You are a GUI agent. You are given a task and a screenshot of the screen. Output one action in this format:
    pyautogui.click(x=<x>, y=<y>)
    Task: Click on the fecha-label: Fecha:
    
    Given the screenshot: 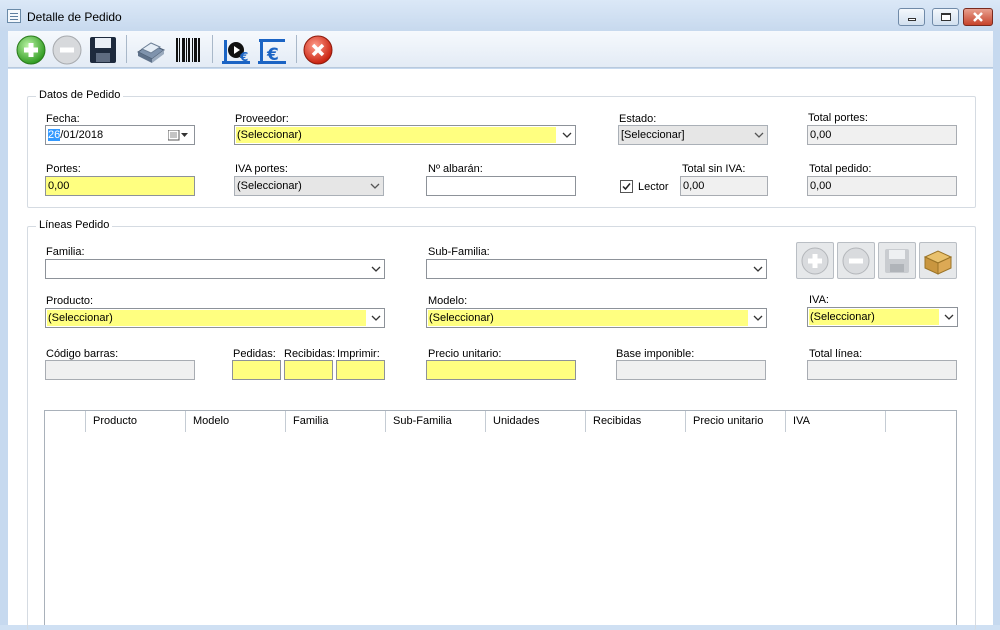 What is the action you would take?
    pyautogui.click(x=63, y=119)
    